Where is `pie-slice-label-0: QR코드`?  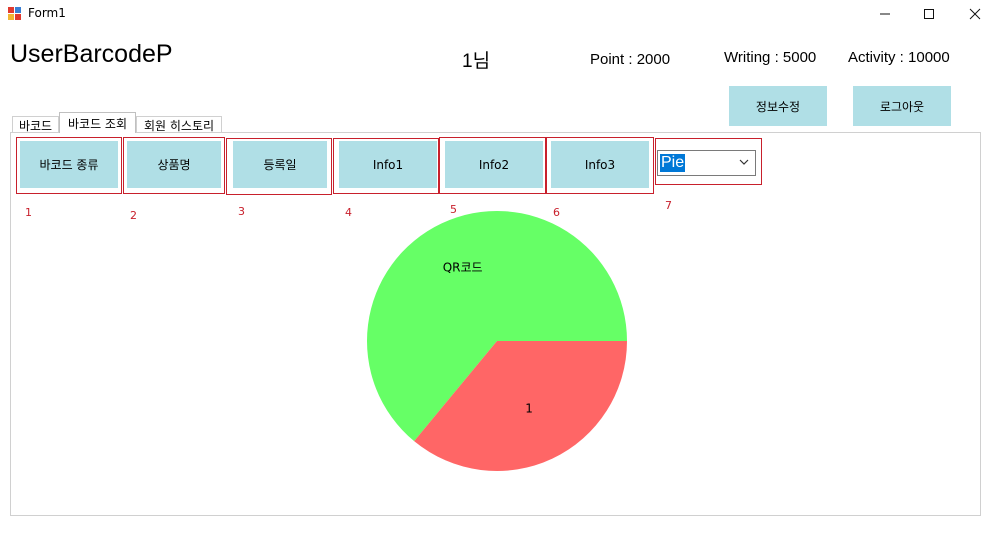
pie-slice-label-0: QR코드 is located at coordinates (463, 268).